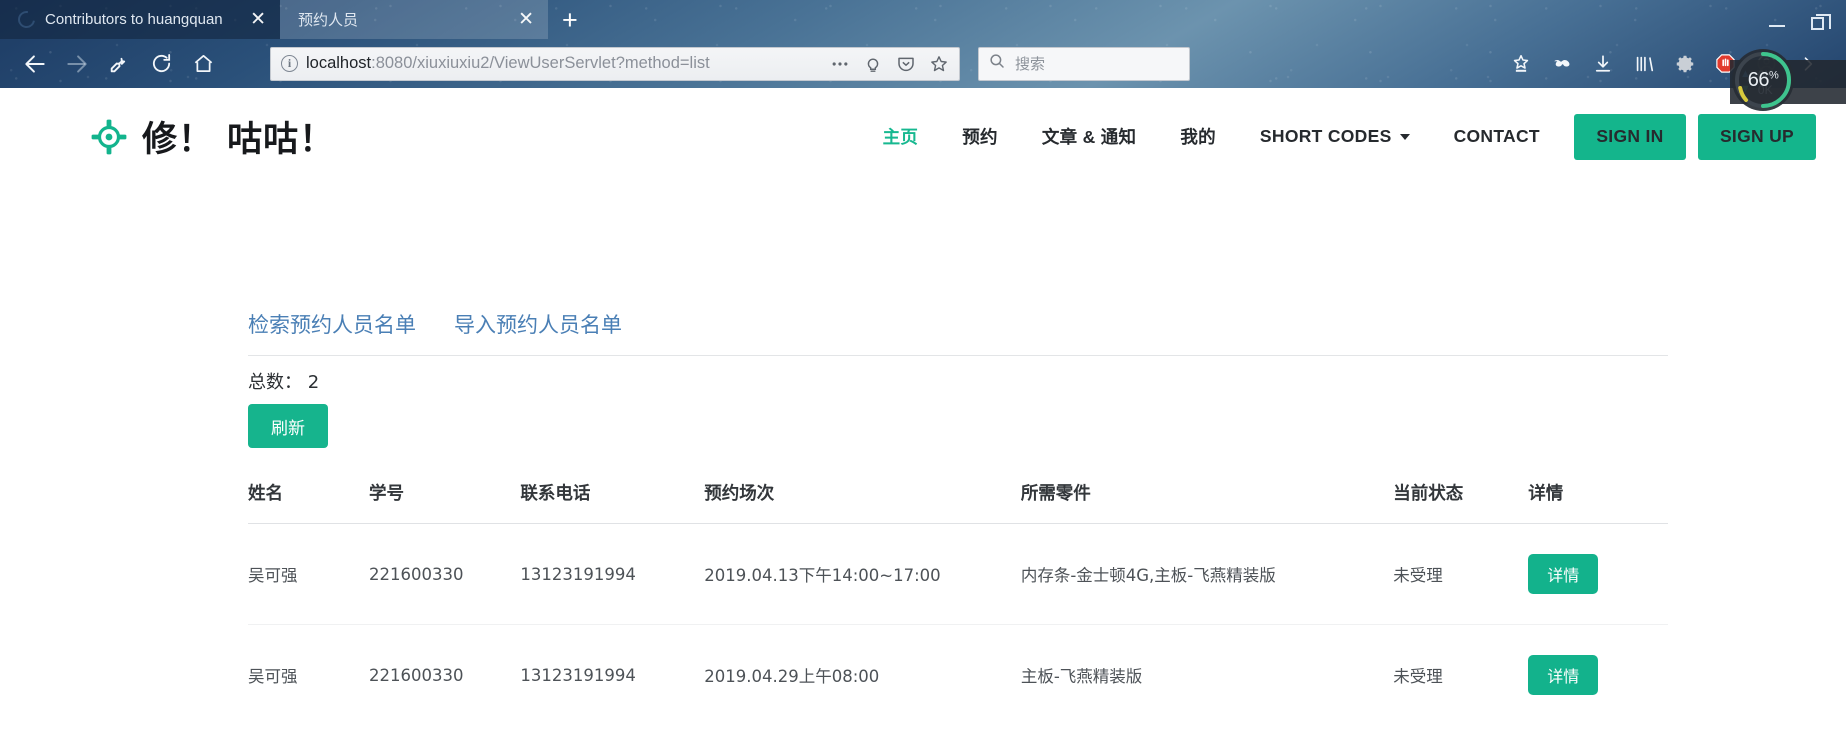 This screenshot has height=755, width=1846. Describe the element at coordinates (1148, 575) in the screenshot. I see `cell-parts: 内存条-金士顿4G,主板-飞燕精装版` at that location.